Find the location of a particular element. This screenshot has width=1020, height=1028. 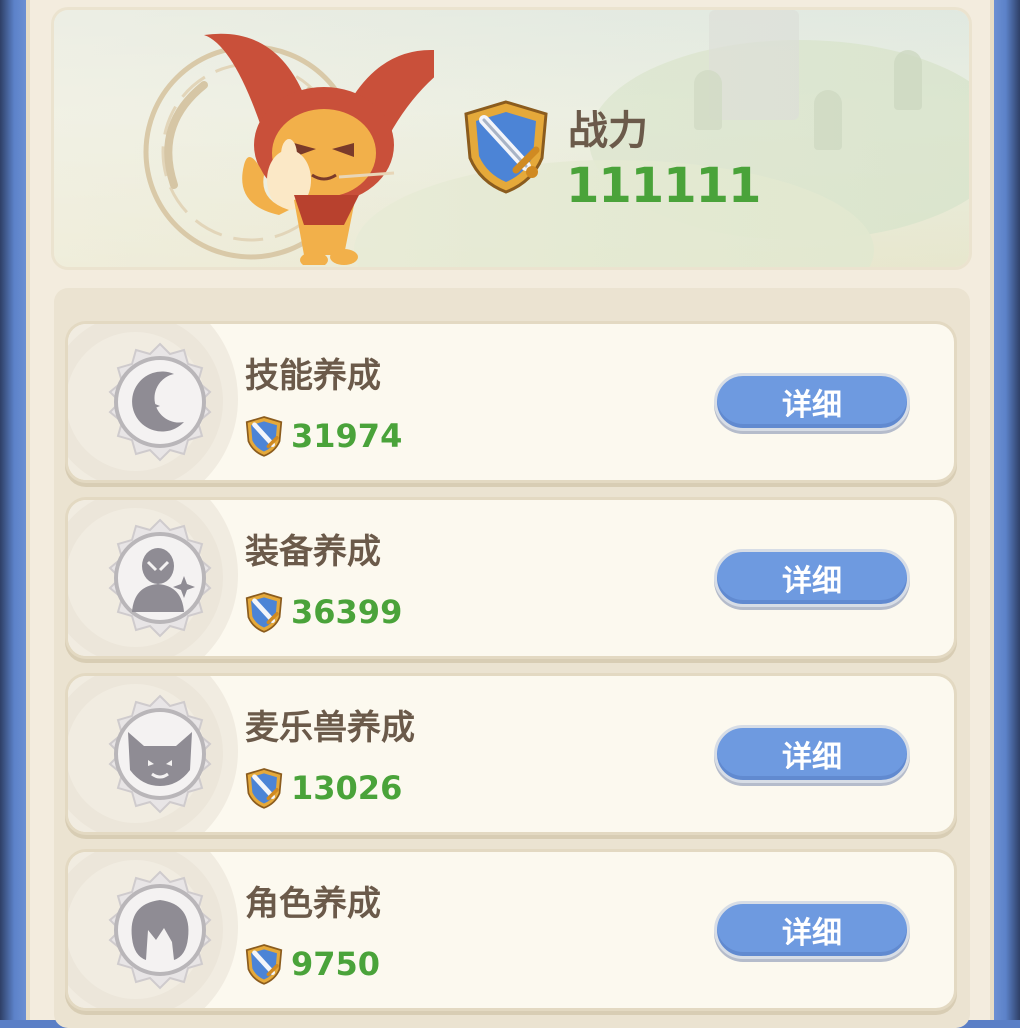

detail-button-skill: 详细 is located at coordinates (812, 402).